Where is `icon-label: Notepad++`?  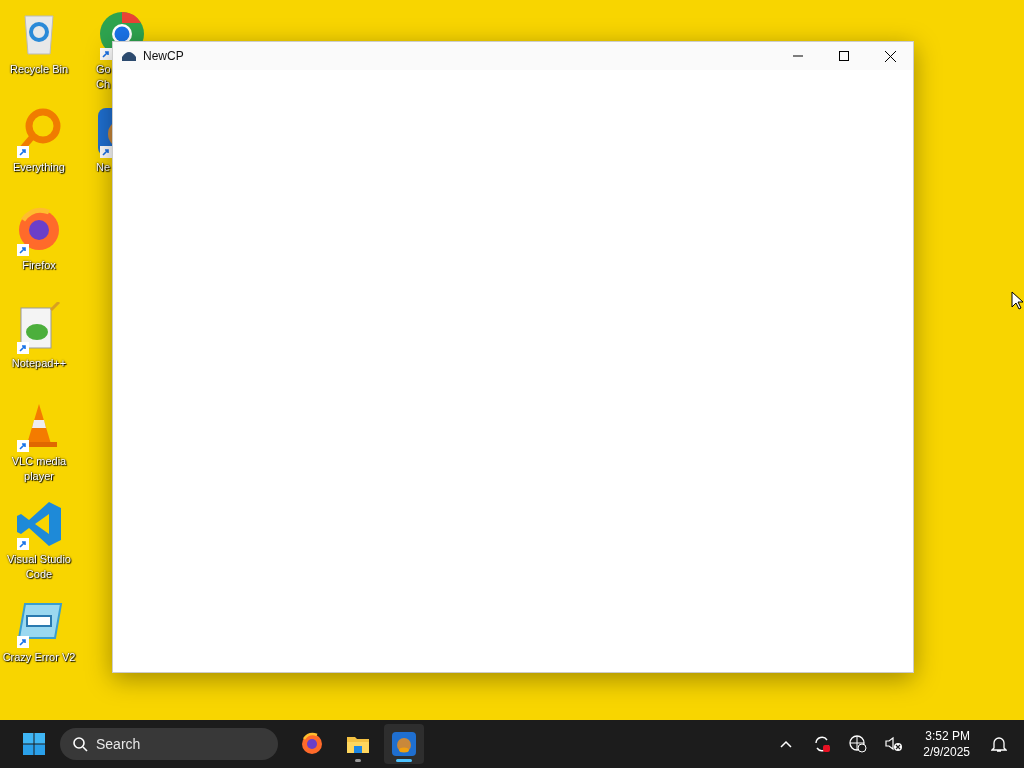 icon-label: Notepad++ is located at coordinates (39, 363).